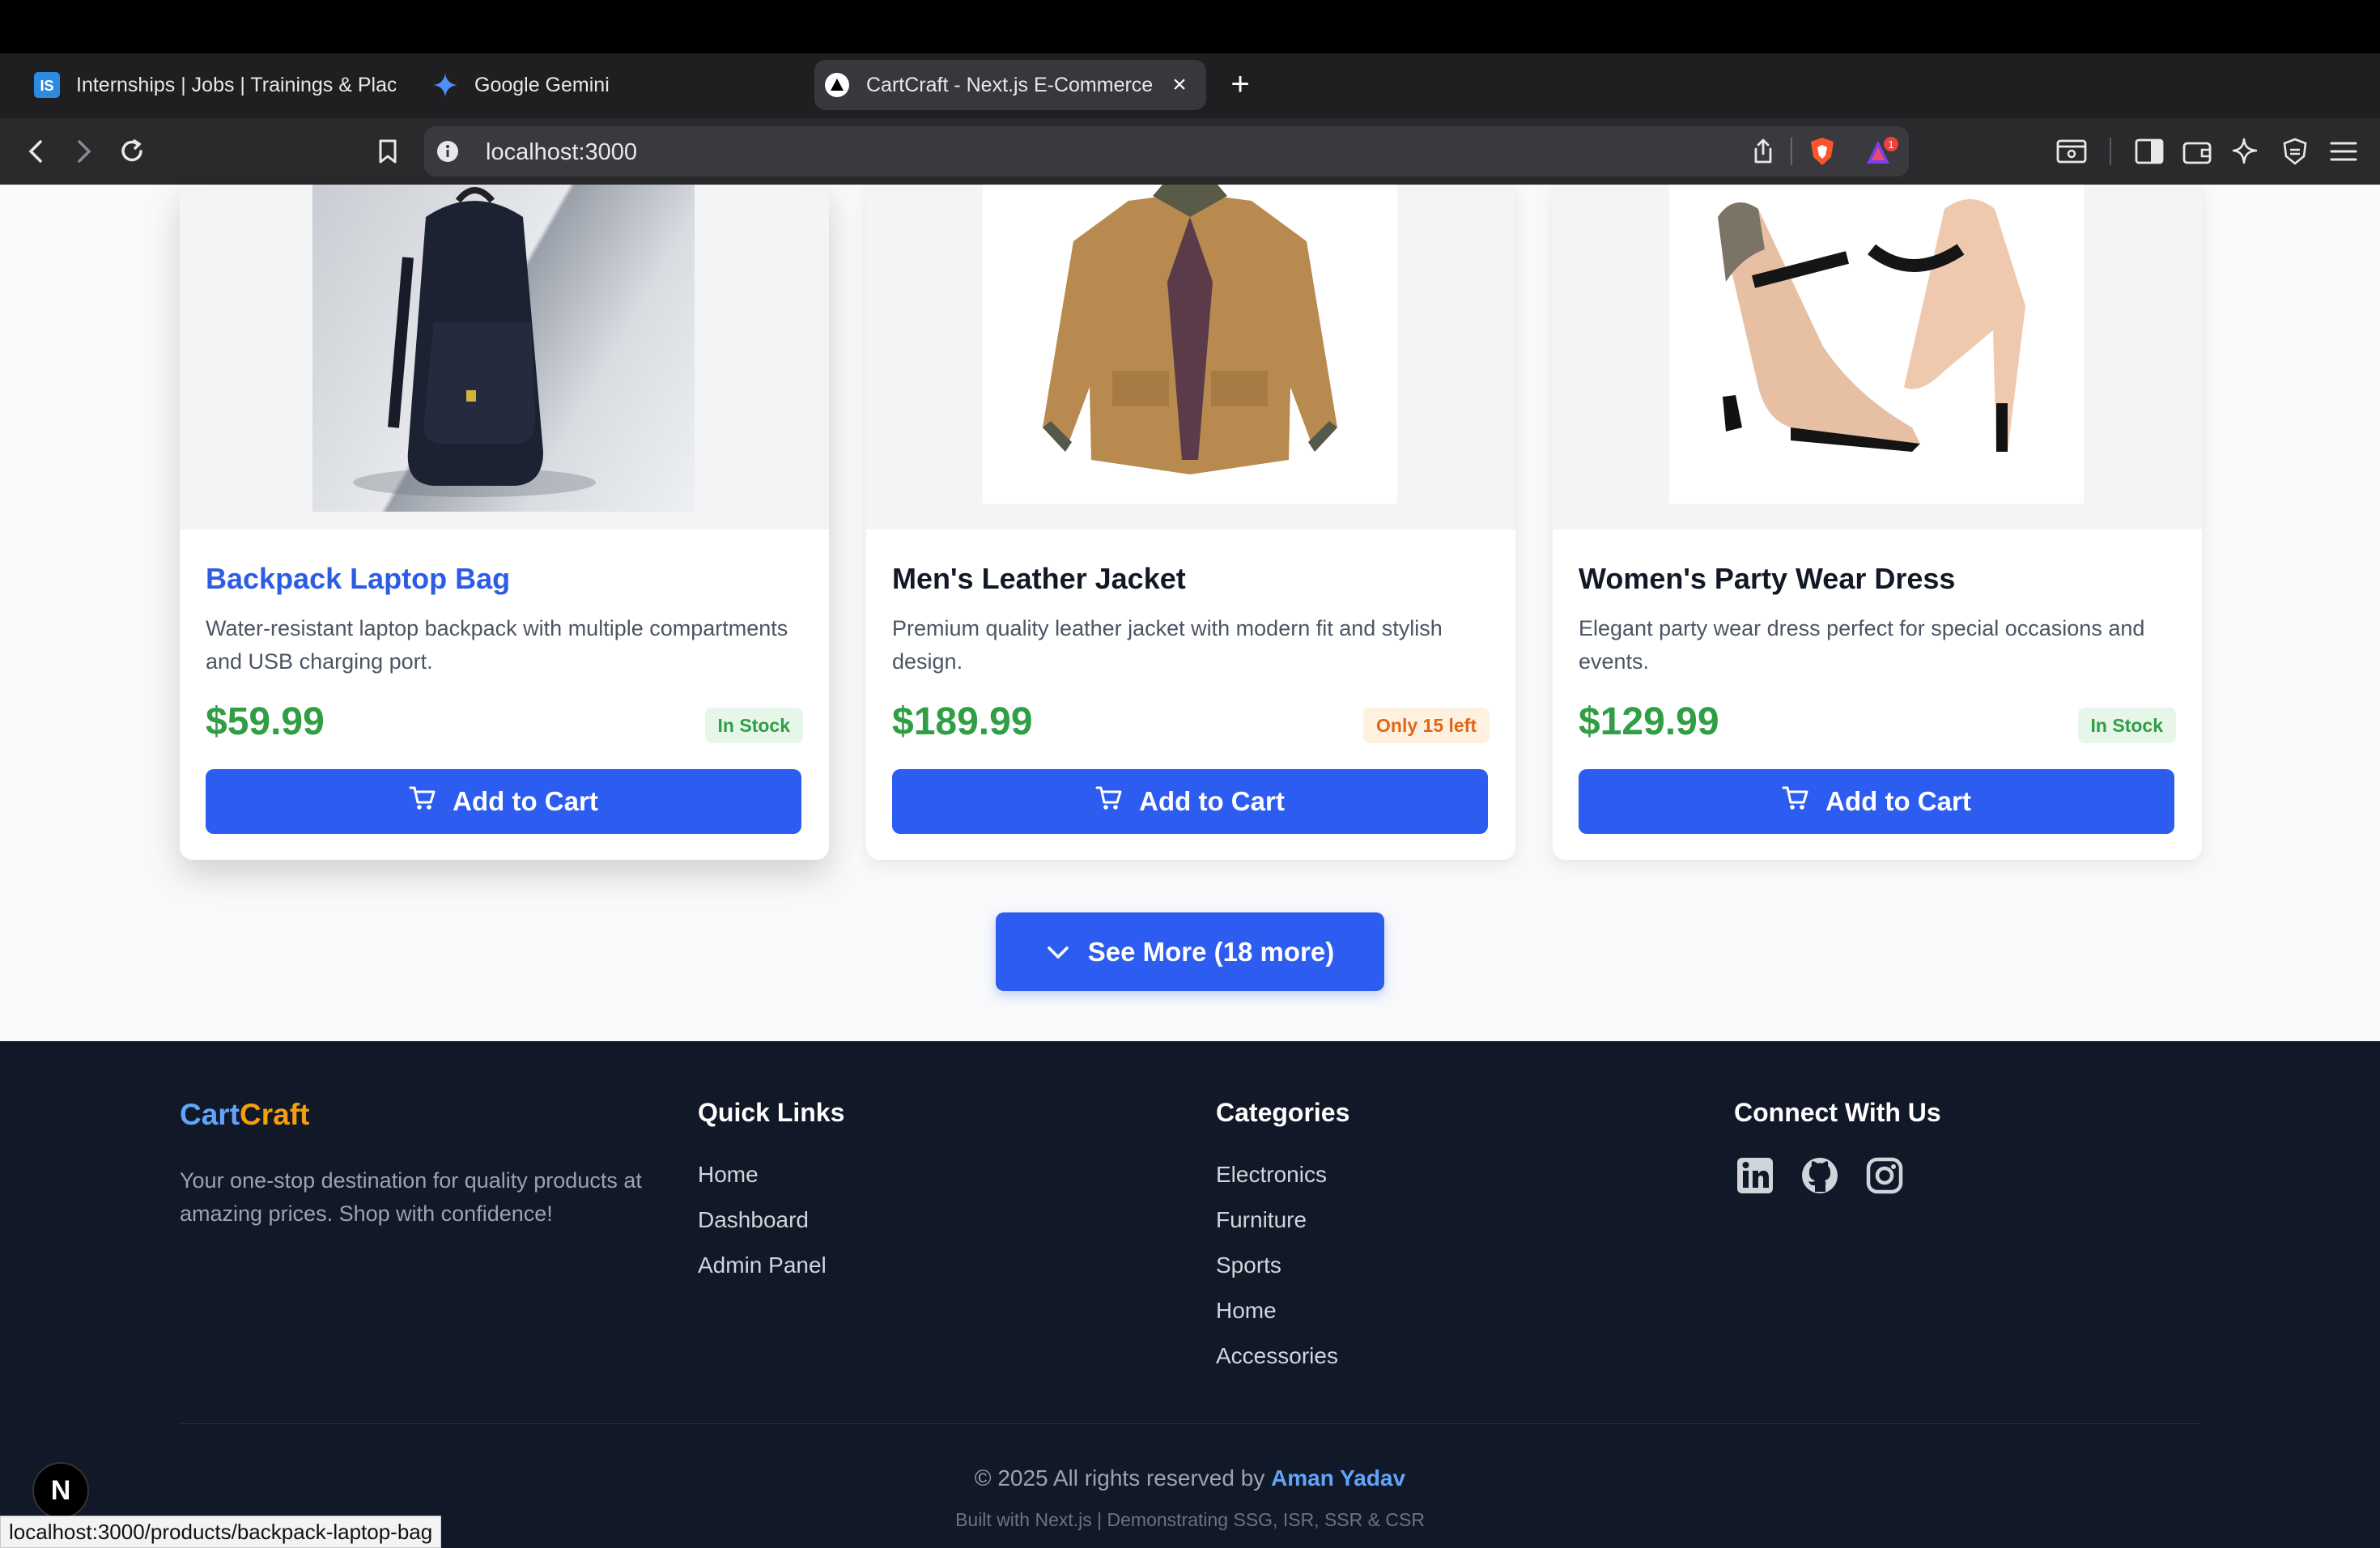  Describe the element at coordinates (1838, 1112) in the screenshot. I see `connect-heading: Connect With Us` at that location.